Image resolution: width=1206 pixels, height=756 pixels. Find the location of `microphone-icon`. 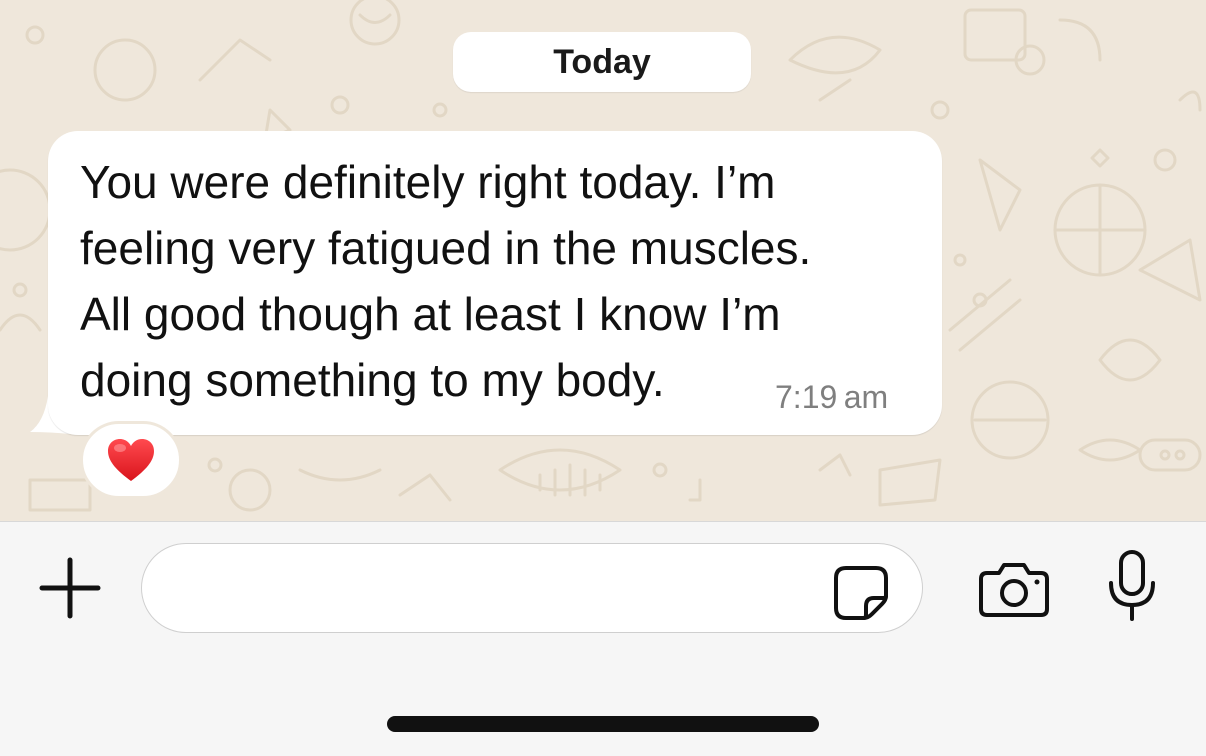

microphone-icon is located at coordinates (1132, 585).